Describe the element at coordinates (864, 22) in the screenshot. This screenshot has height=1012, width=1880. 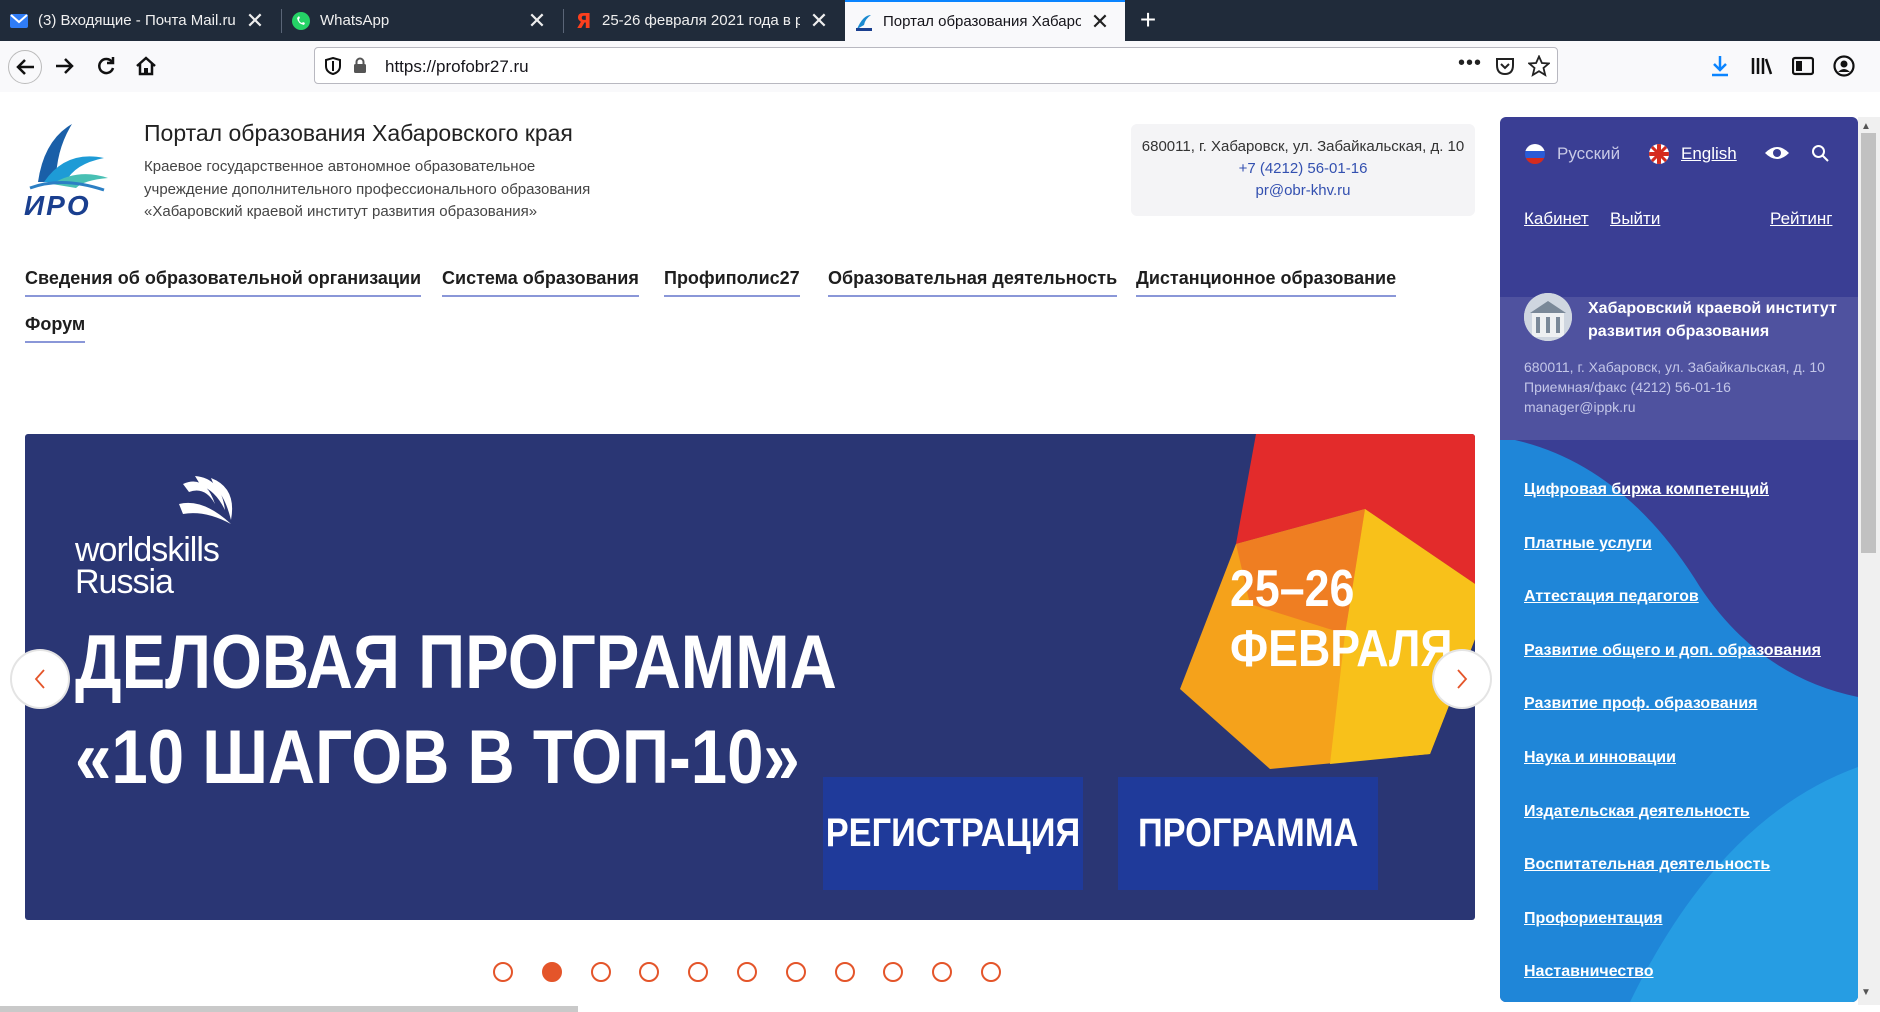
I see `site-favicon` at that location.